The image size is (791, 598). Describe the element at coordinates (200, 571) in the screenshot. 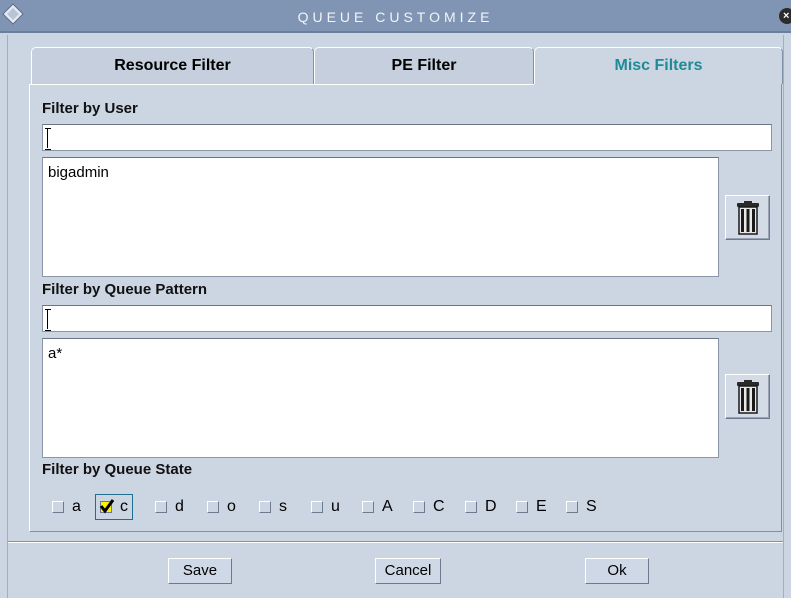

I see `save-button: Save` at that location.